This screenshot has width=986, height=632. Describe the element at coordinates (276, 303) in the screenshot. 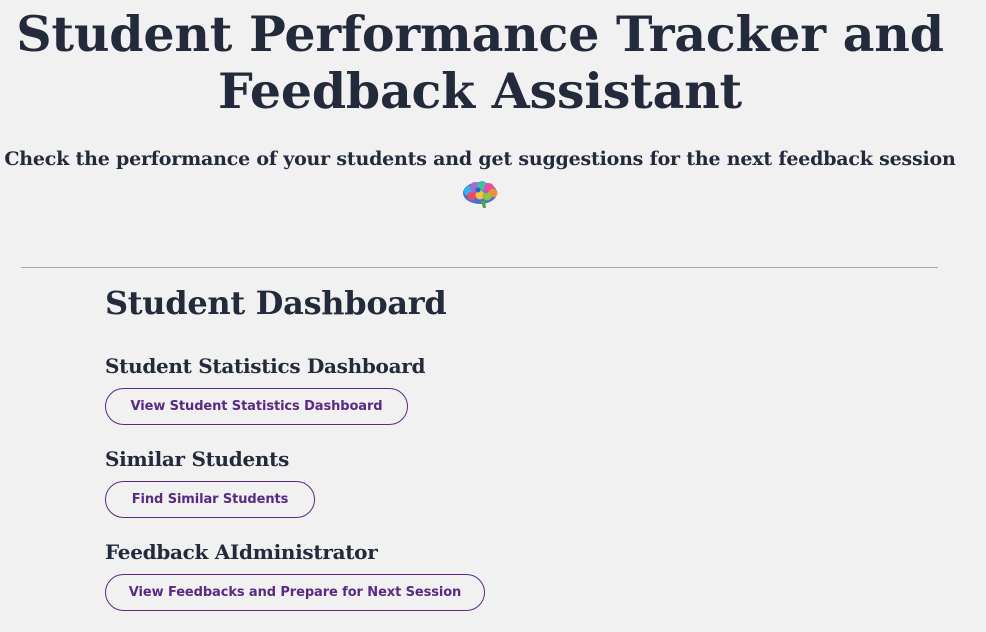

I see `student-dashboard-heading: Student Dashboard` at that location.